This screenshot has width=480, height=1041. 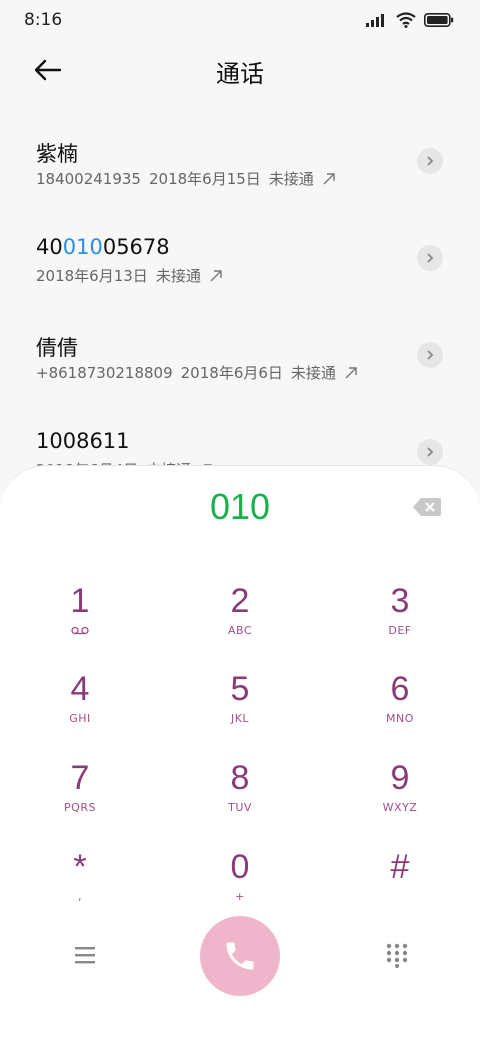 I want to click on key-letters: GHI, so click(x=80, y=718).